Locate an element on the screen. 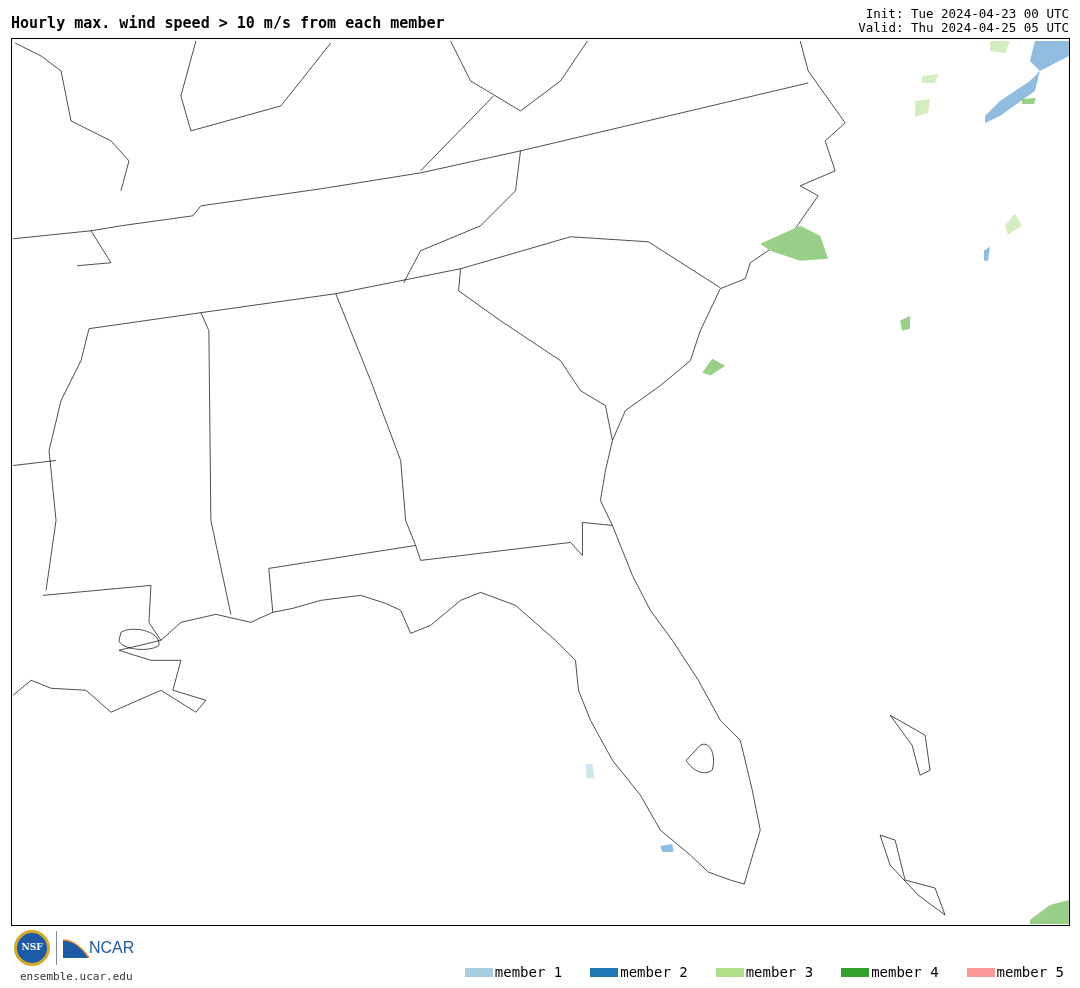  ncar-swoosh-icon is located at coordinates (76, 948).